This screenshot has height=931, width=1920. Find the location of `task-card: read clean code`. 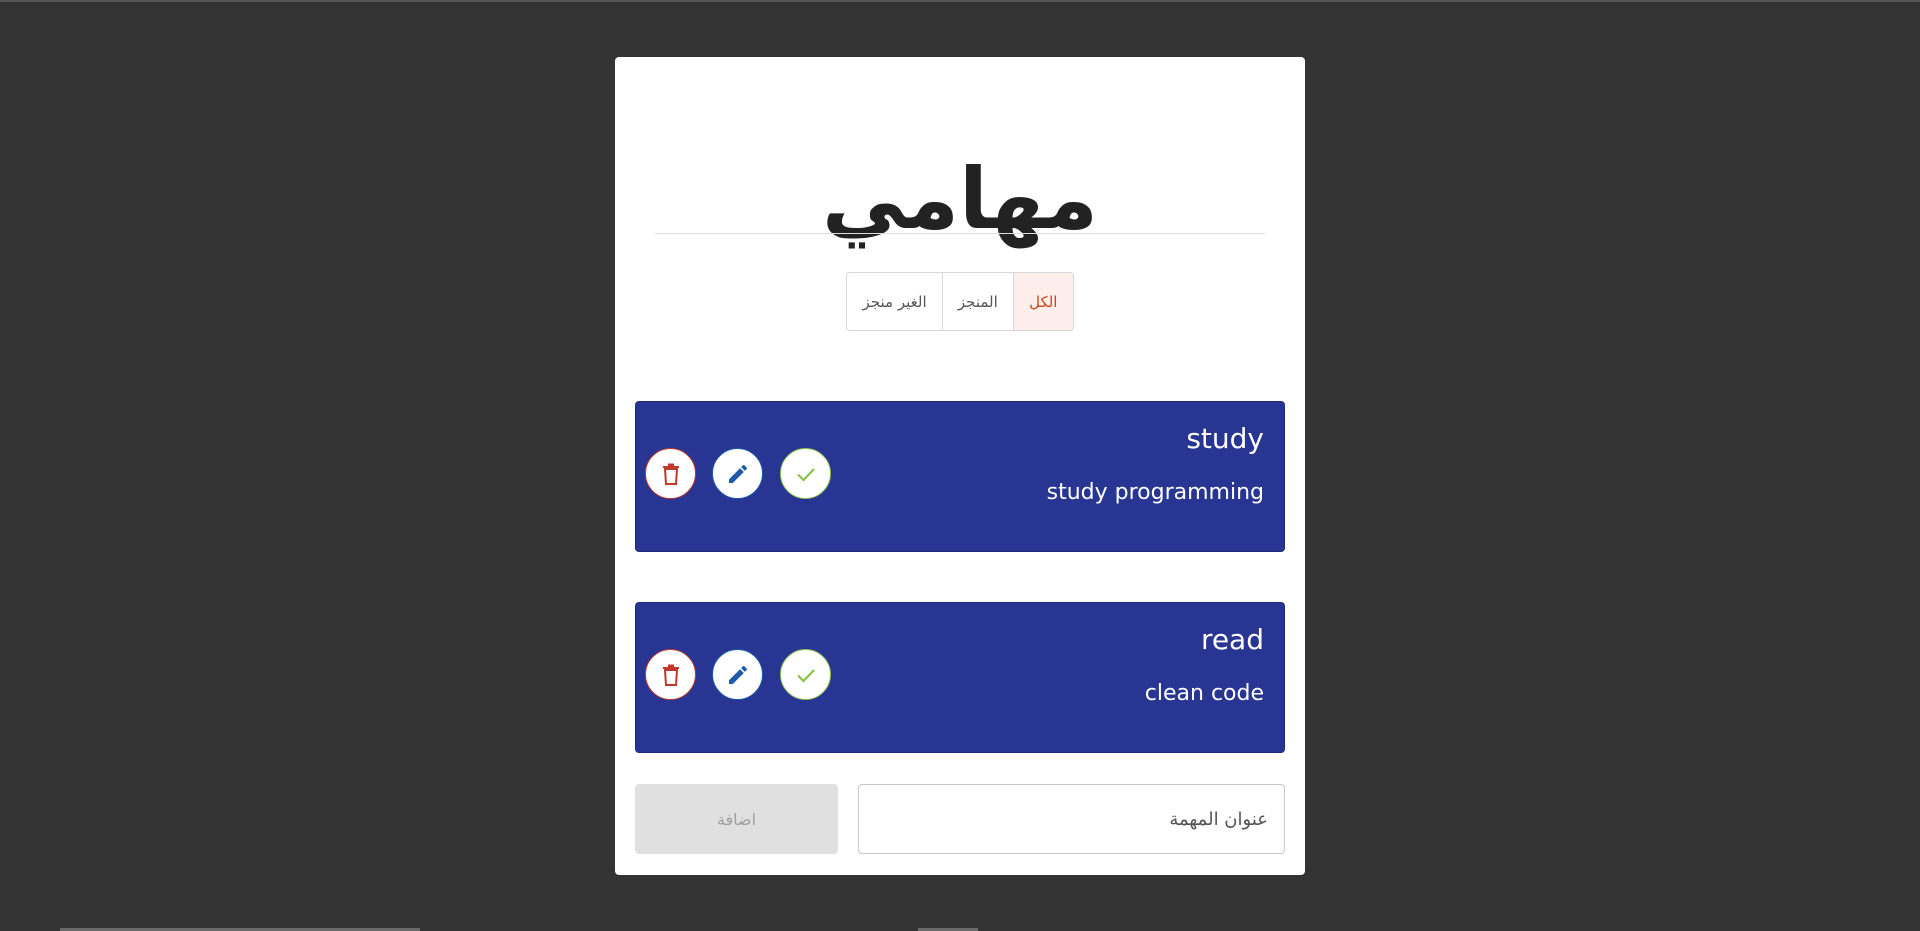

task-card: read clean code is located at coordinates (960, 677).